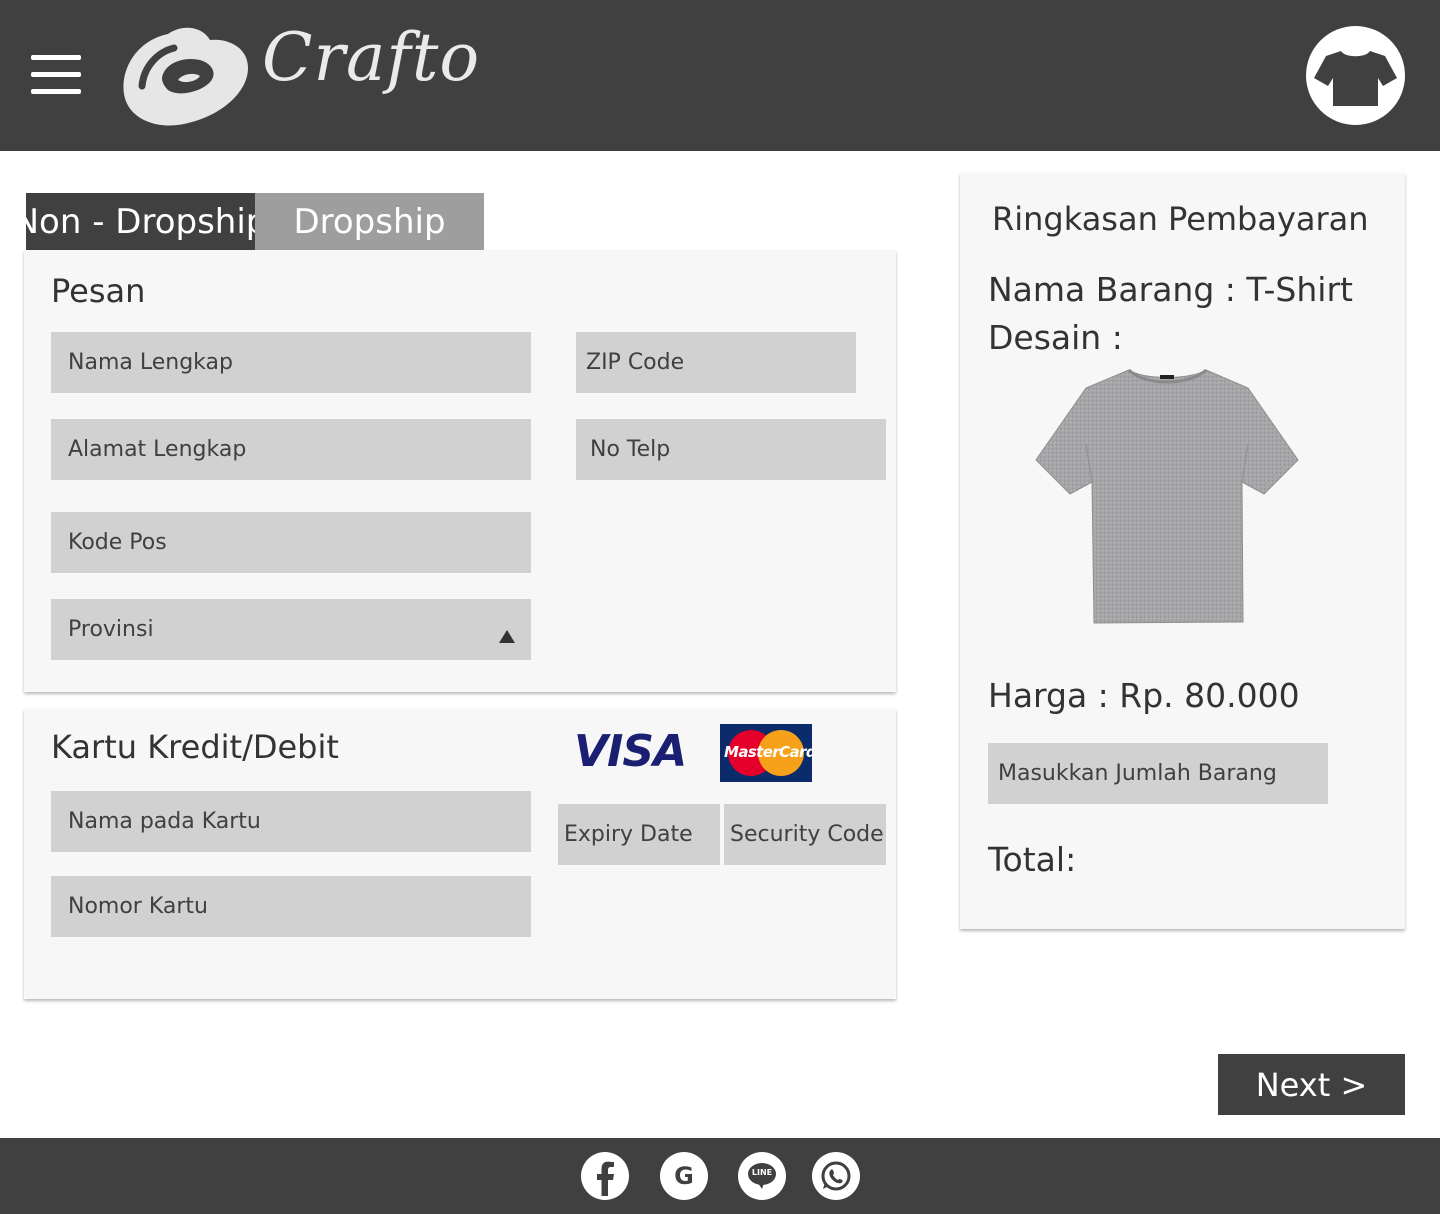 The width and height of the screenshot is (1440, 1214). Describe the element at coordinates (56, 75) in the screenshot. I see `hamburger-menu-icon` at that location.